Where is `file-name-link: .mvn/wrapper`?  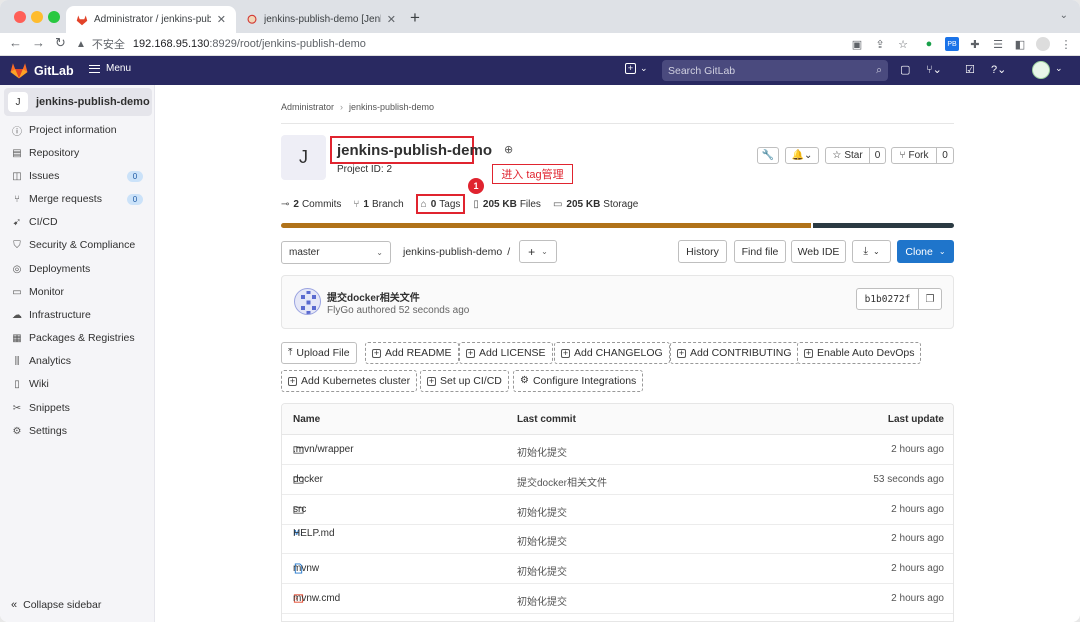
file-name-link: .mvn/wrapper is located at coordinates (323, 449).